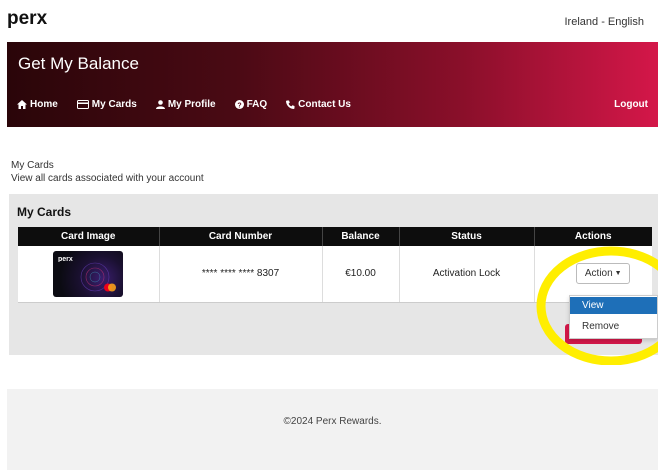  What do you see at coordinates (160, 104) in the screenshot?
I see `user-icon` at bounding box center [160, 104].